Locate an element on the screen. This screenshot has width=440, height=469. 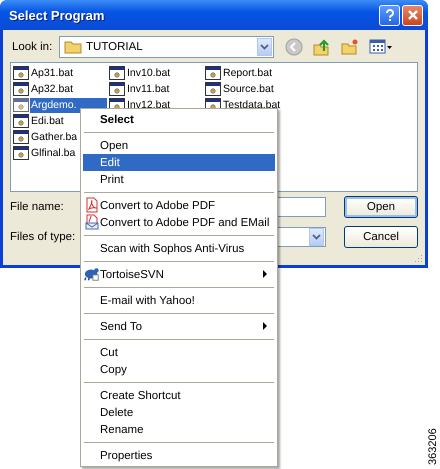
menu-item: Print is located at coordinates (179, 179).